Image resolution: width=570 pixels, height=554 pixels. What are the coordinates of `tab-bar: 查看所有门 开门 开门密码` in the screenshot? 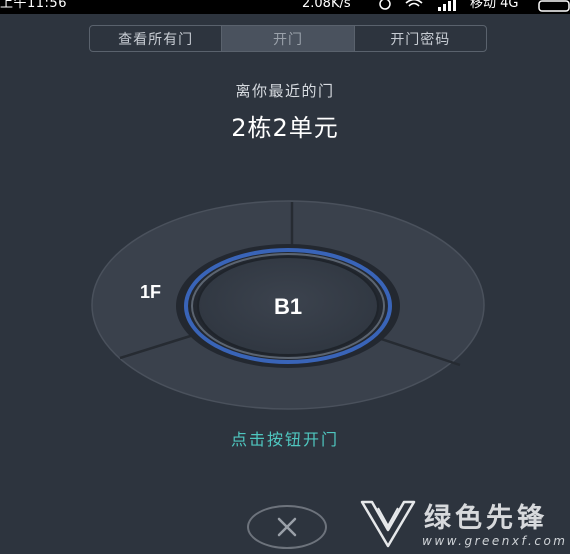 It's located at (288, 38).